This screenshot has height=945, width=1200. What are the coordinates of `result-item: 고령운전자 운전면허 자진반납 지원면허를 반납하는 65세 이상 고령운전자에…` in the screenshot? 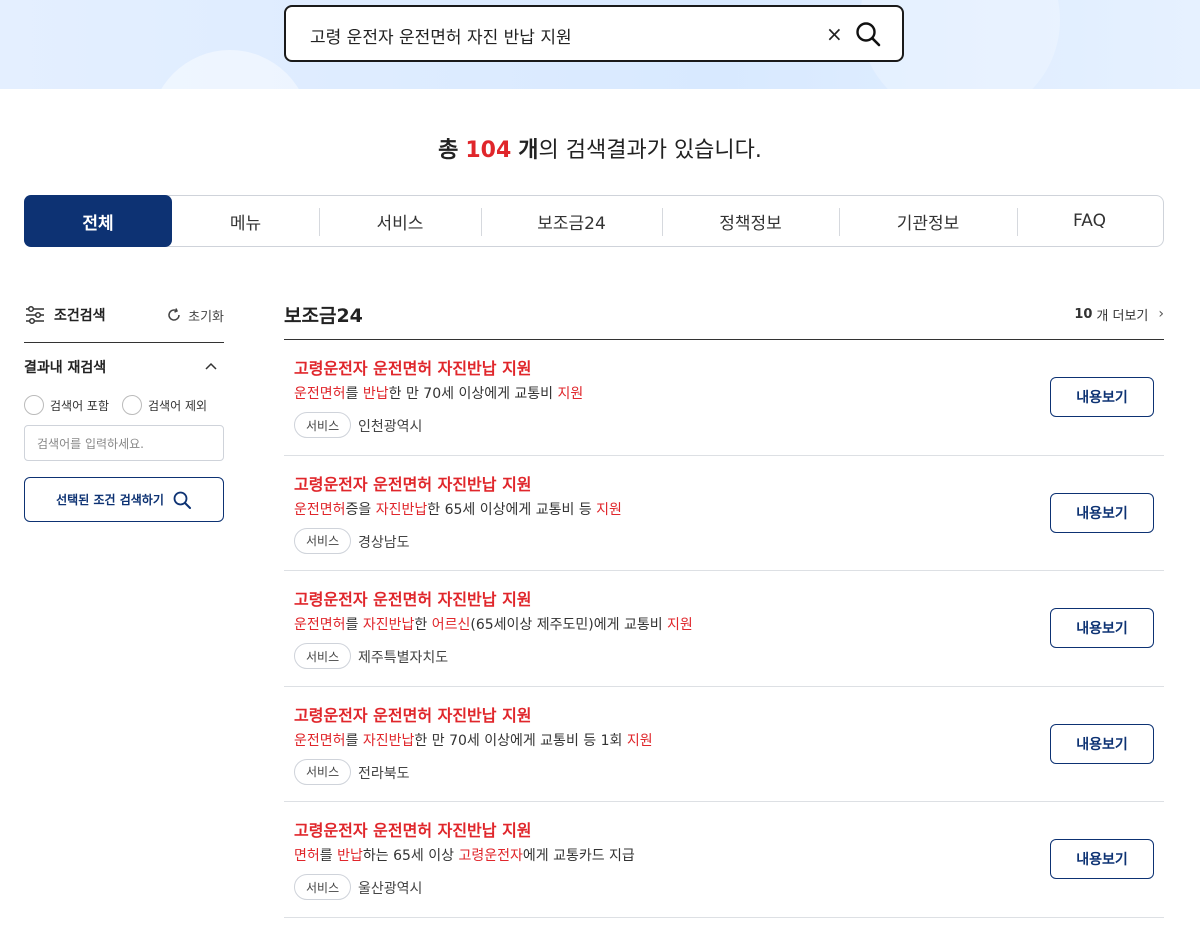 It's located at (724, 860).